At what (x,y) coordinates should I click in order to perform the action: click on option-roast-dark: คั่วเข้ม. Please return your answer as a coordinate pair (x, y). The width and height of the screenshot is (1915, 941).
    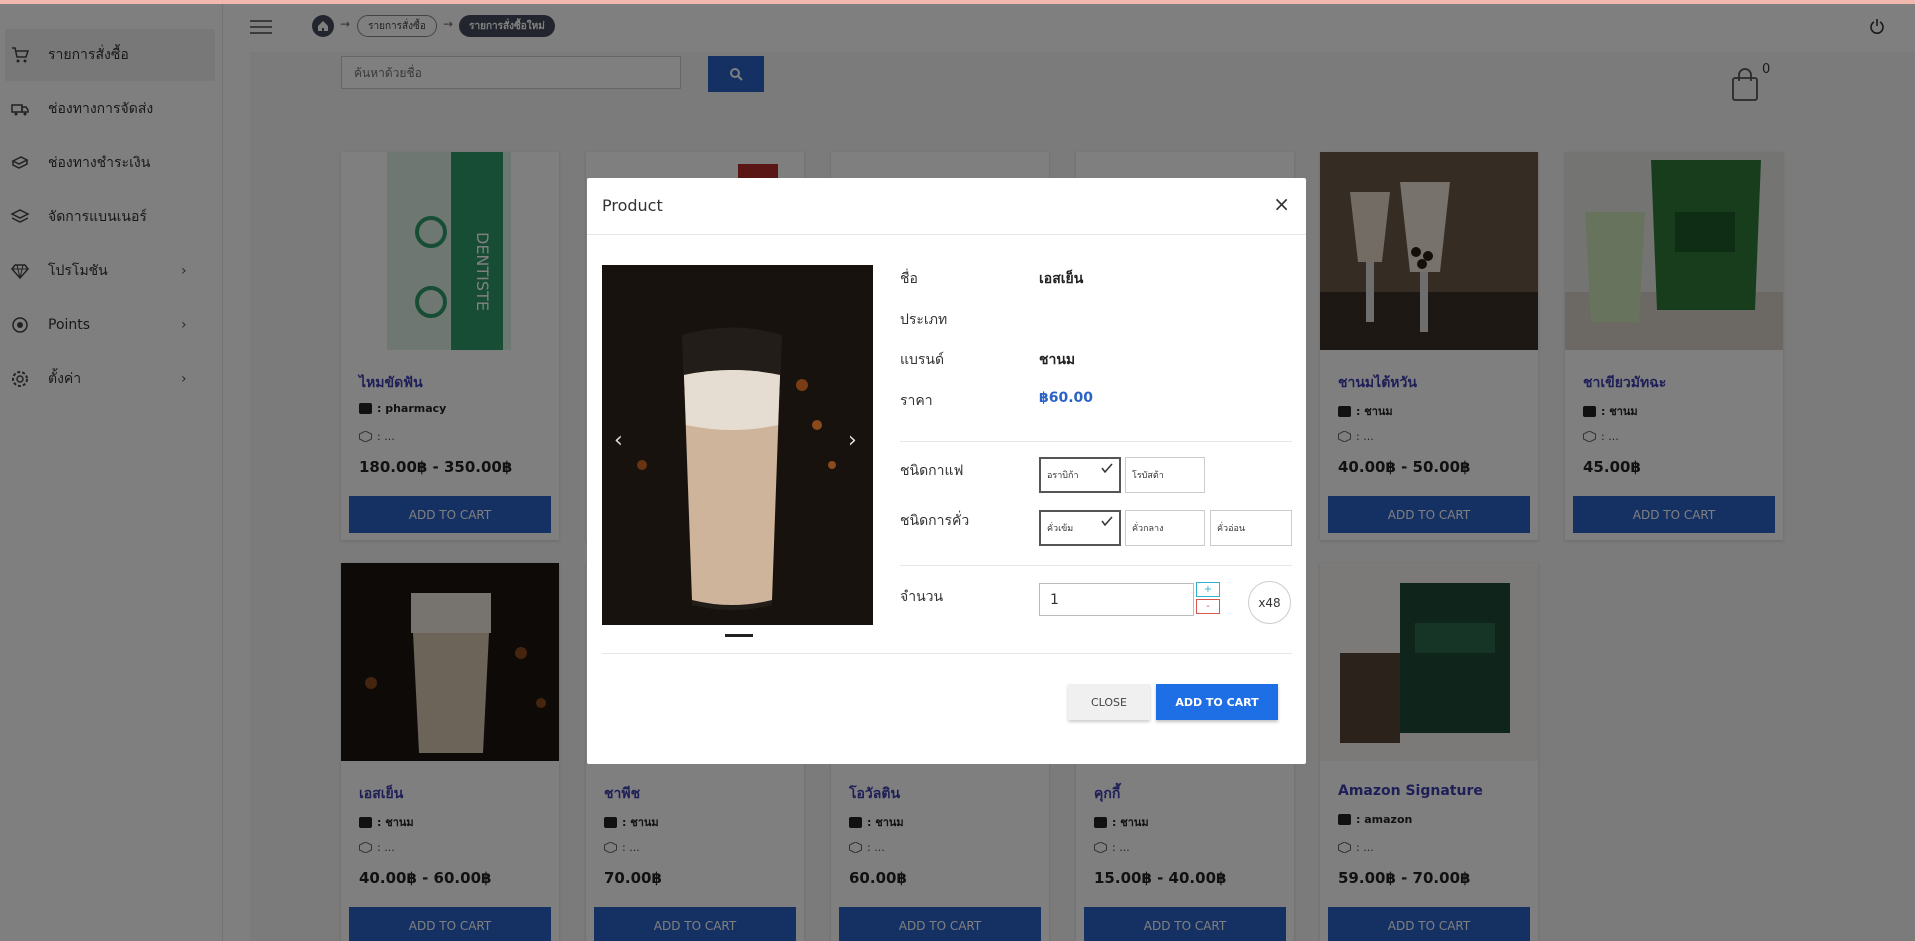
    Looking at the image, I should click on (1080, 528).